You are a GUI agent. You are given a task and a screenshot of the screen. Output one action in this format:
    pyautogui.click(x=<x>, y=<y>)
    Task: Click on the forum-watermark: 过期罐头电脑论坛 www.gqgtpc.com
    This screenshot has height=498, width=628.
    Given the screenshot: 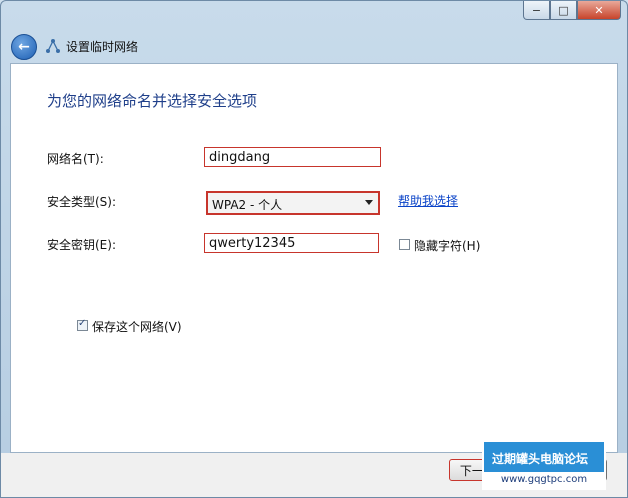 What is the action you would take?
    pyautogui.click(x=544, y=465)
    